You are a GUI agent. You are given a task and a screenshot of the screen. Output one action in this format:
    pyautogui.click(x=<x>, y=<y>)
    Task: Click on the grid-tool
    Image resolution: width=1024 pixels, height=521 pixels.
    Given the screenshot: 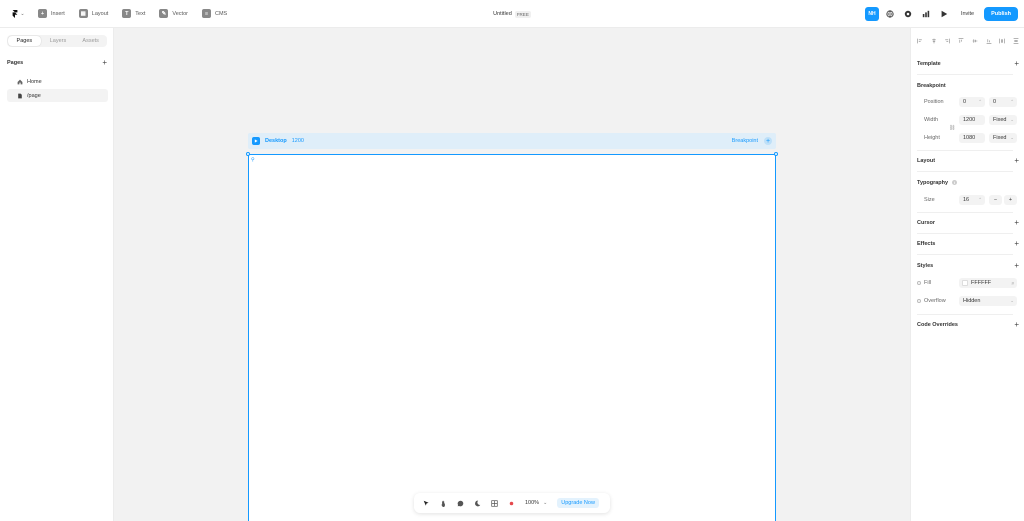 What is the action you would take?
    pyautogui.click(x=494, y=503)
    